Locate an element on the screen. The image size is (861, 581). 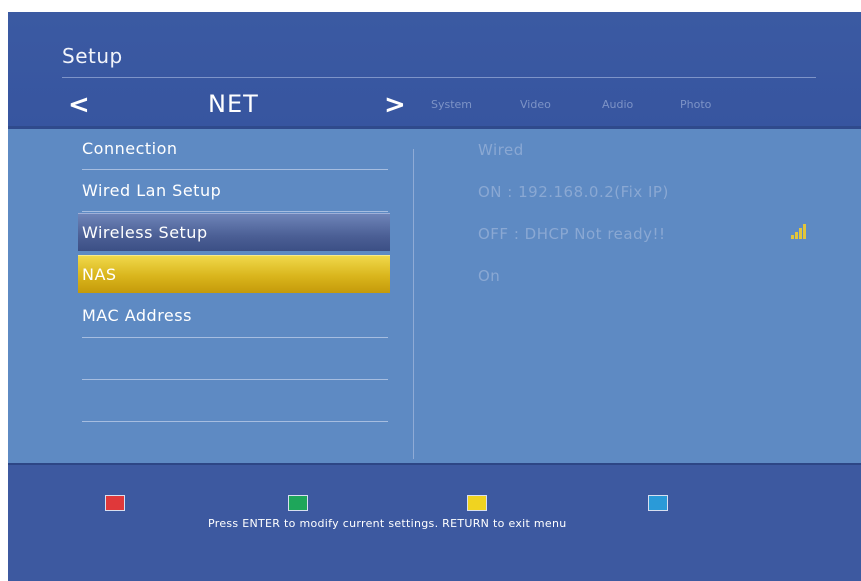
tab-audio: Audio is located at coordinates (617, 104).